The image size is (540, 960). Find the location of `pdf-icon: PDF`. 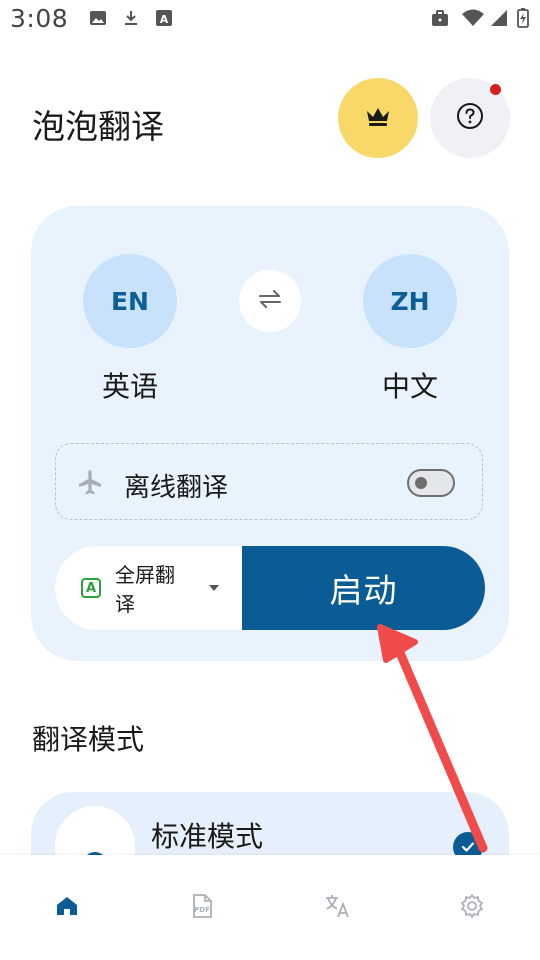

pdf-icon: PDF is located at coordinates (202, 908).